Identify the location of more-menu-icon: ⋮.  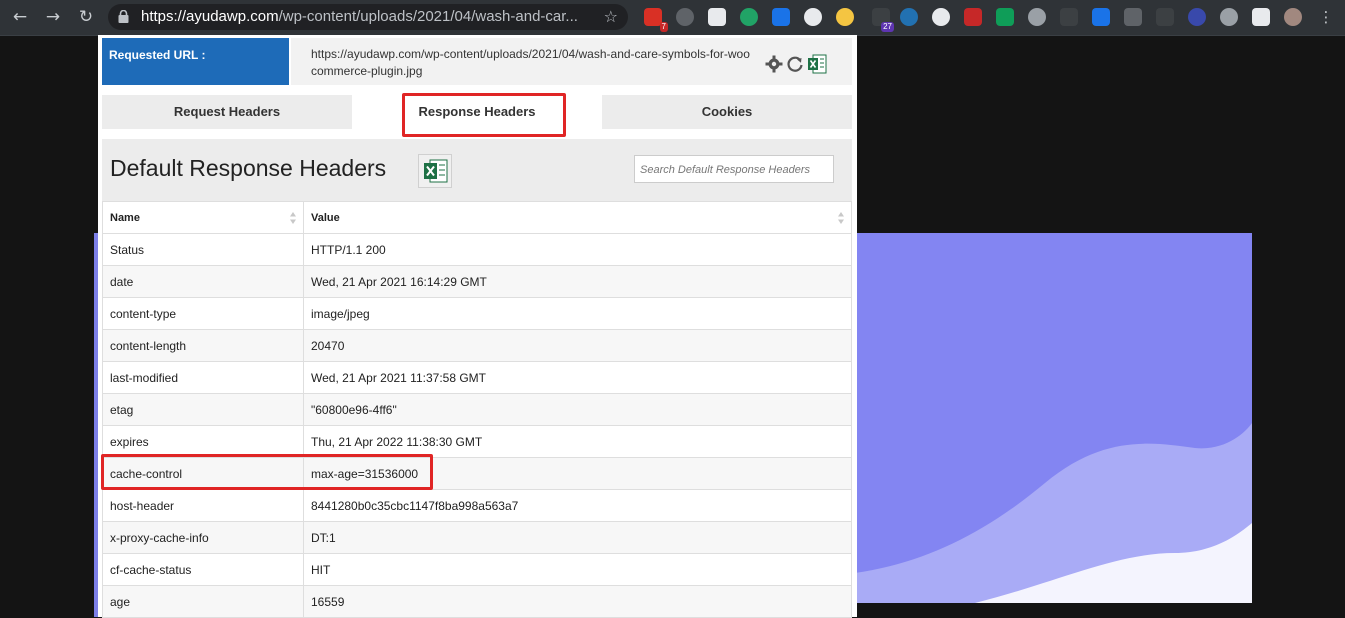
(1326, 17).